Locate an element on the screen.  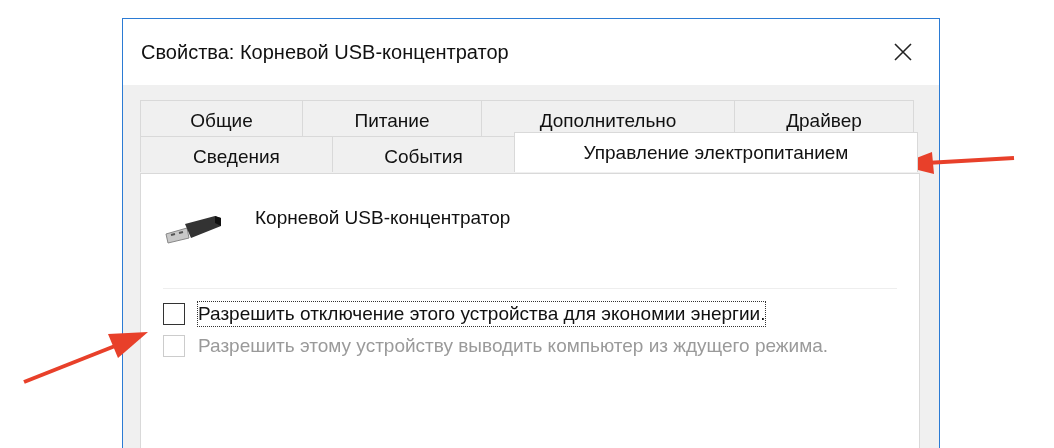
tab: Общие is located at coordinates (221, 118).